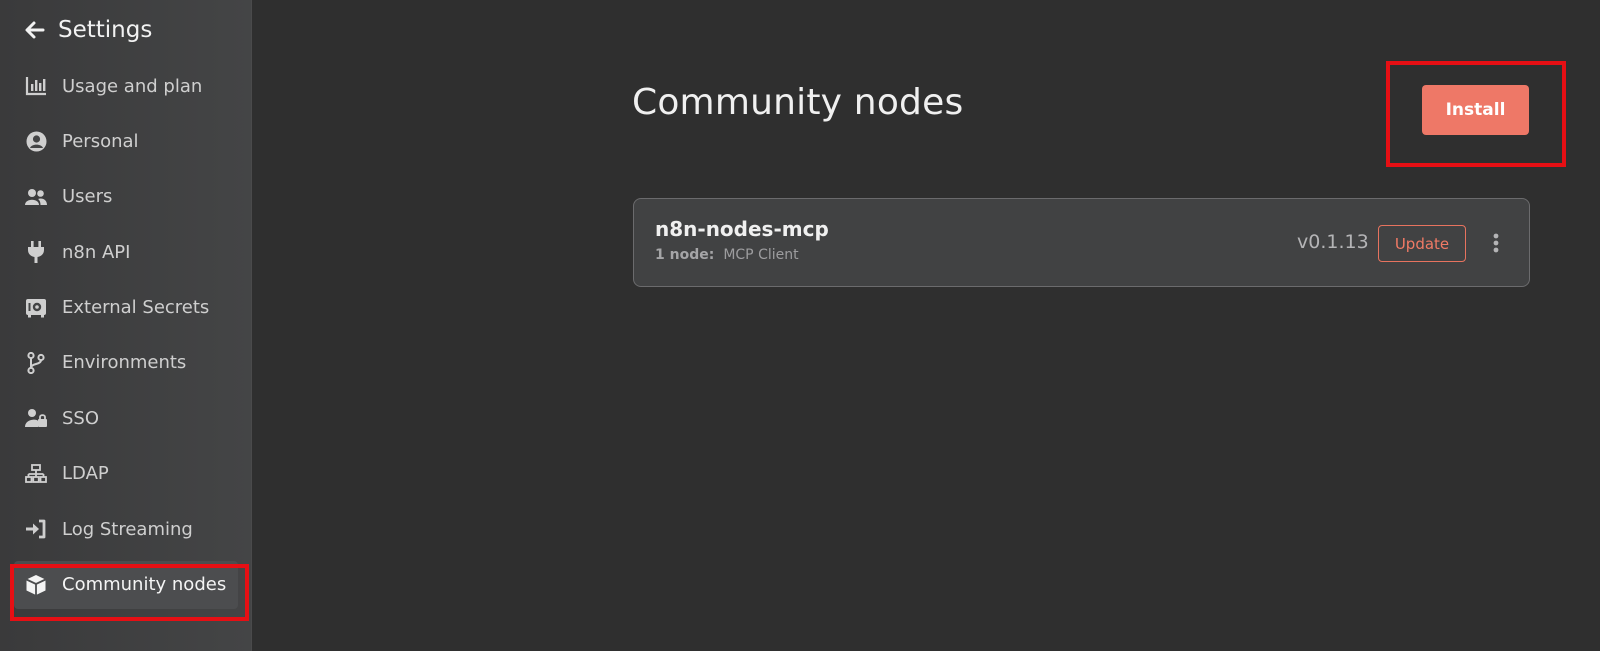 This screenshot has width=1600, height=651. Describe the element at coordinates (36, 529) in the screenshot. I see `sign-in-icon` at that location.